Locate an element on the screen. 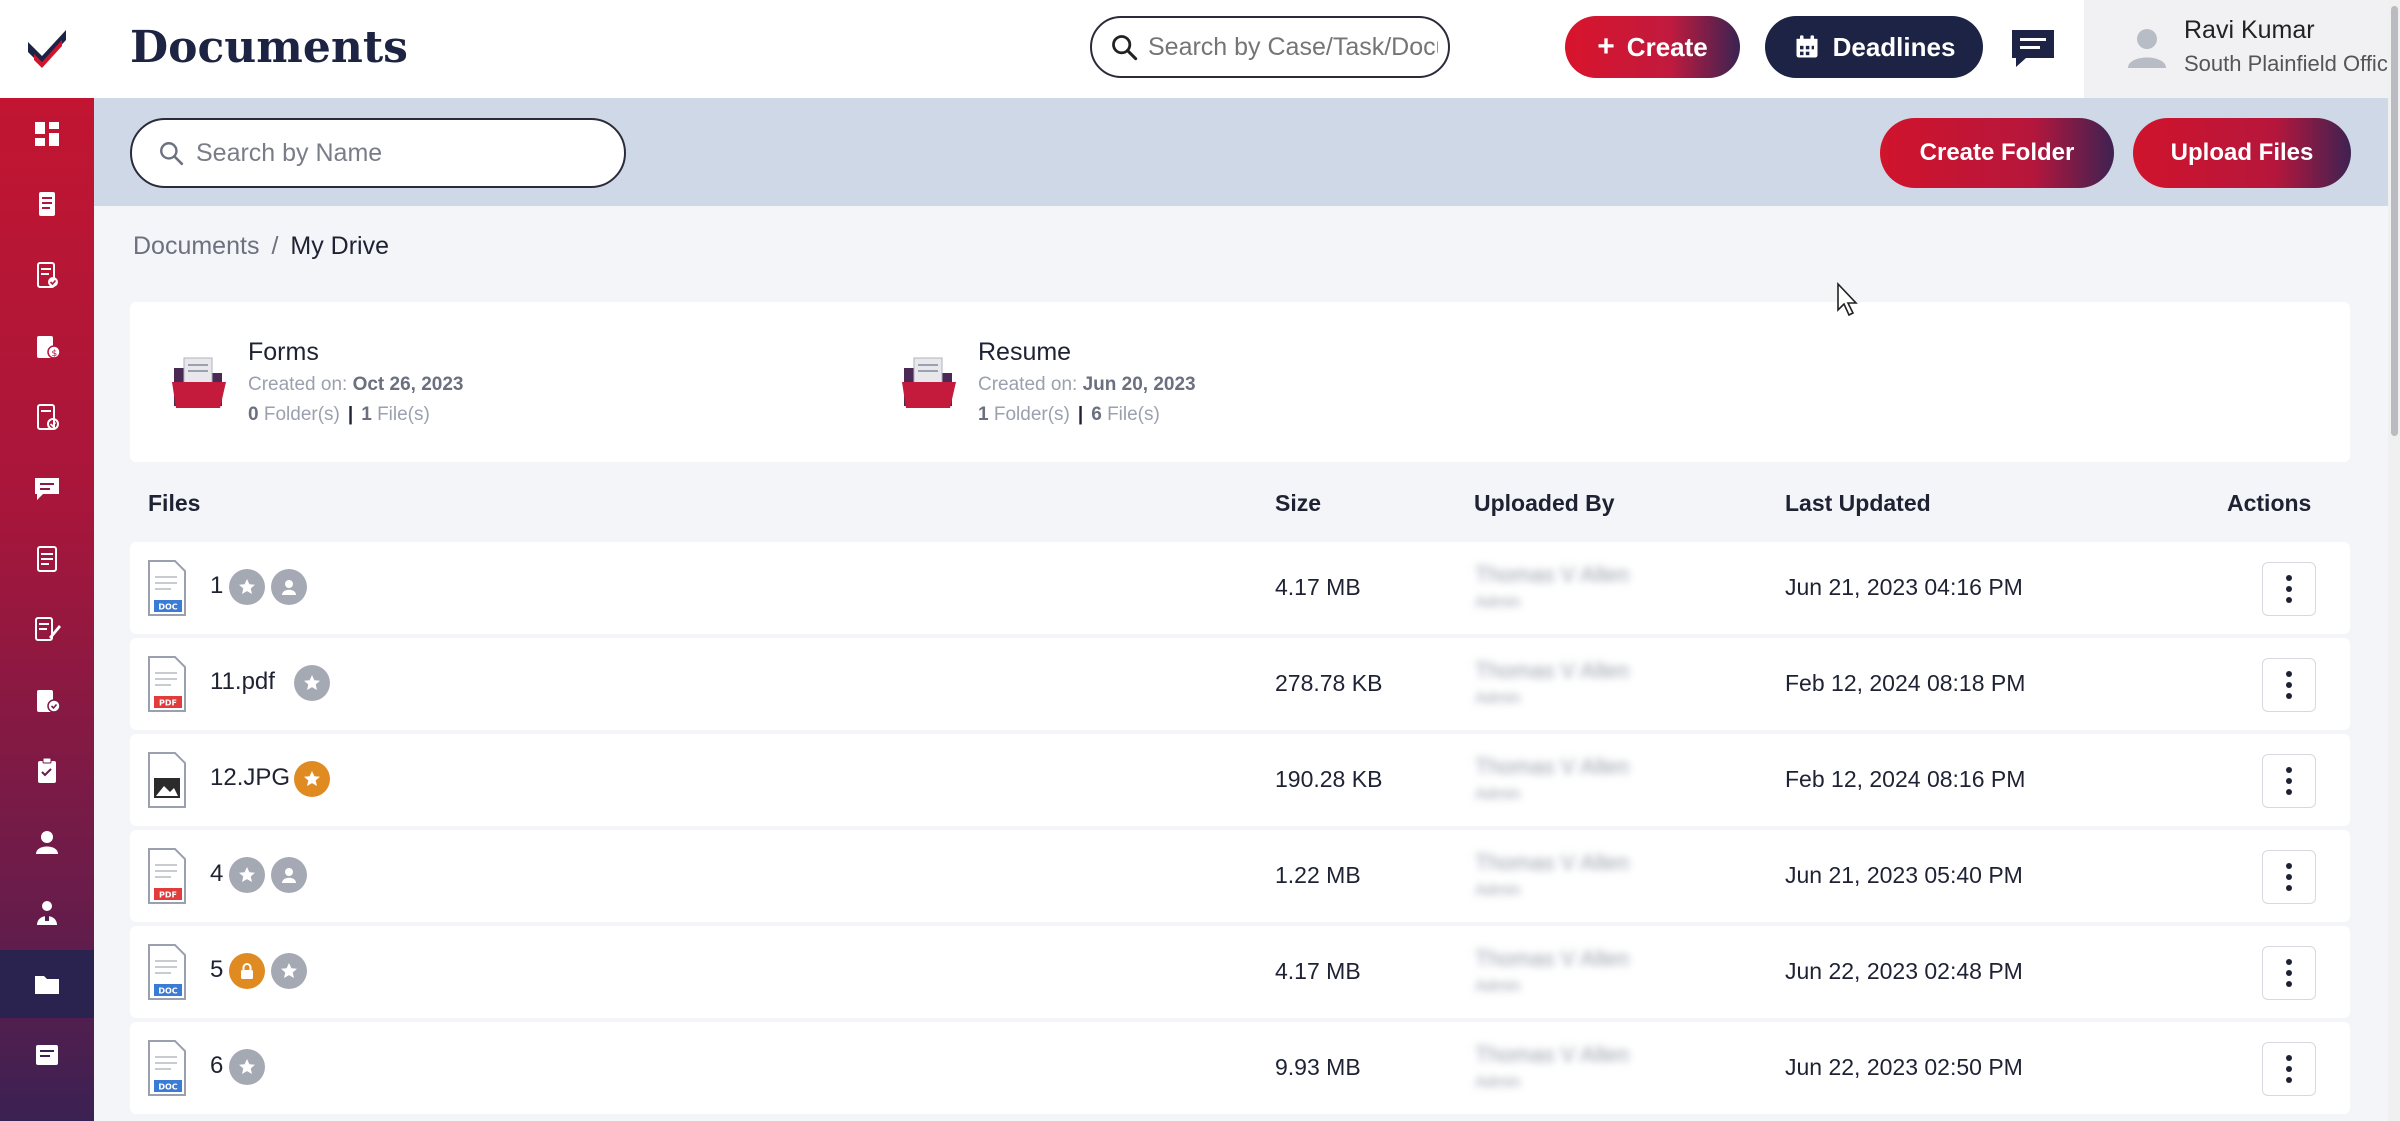 This screenshot has height=1121, width=2400. file-name: 6 is located at coordinates (216, 1066).